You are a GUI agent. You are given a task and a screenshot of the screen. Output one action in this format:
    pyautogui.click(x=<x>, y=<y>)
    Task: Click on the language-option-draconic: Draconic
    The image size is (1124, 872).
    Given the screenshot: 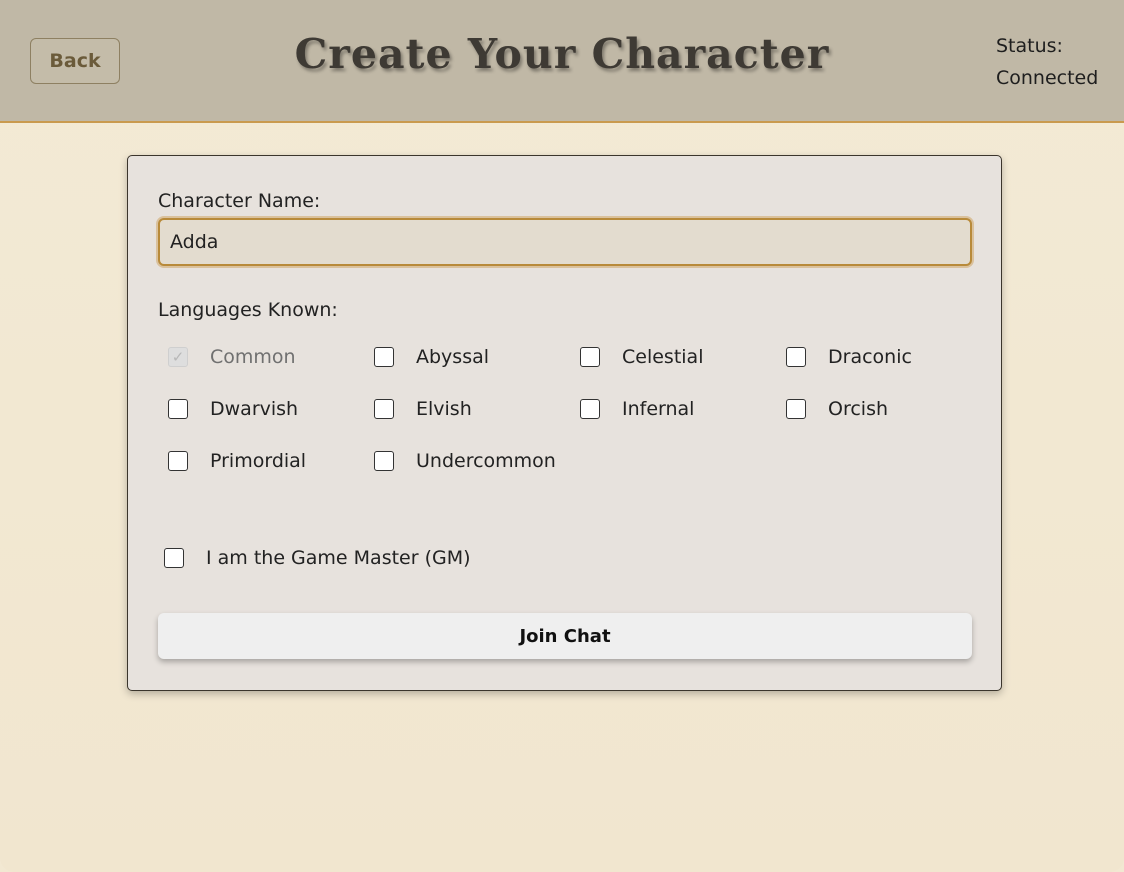 What is the action you would take?
    pyautogui.click(x=849, y=357)
    